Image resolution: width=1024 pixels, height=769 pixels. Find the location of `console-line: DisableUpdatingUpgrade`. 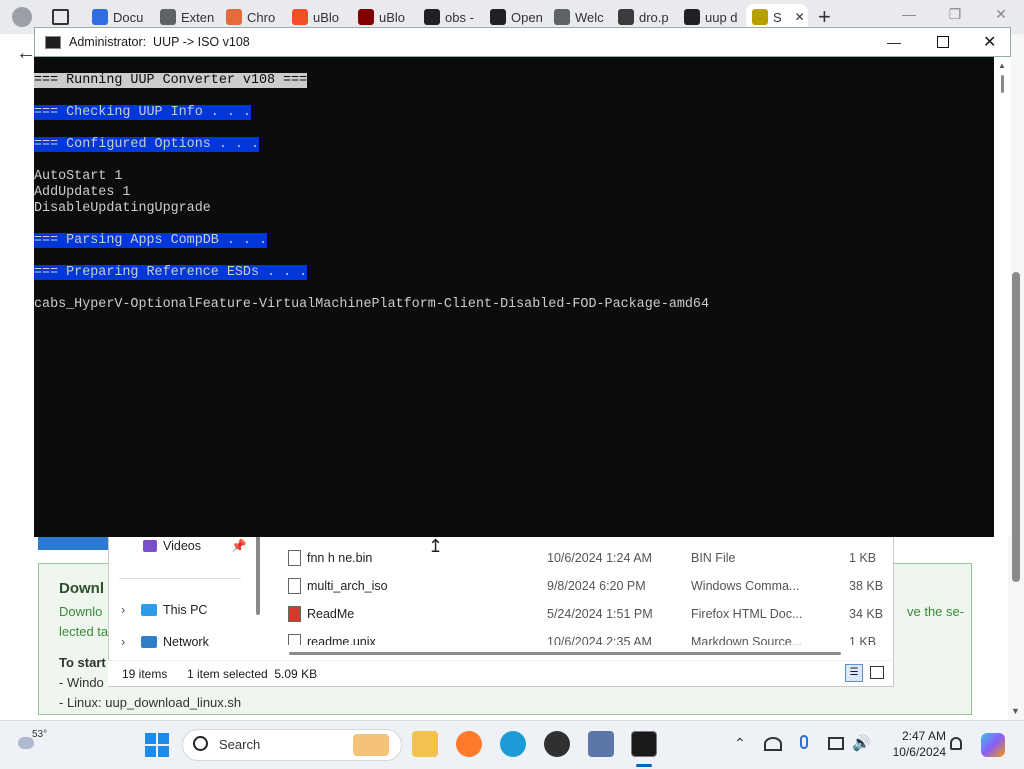

console-line: DisableUpdatingUpgrade is located at coordinates (122, 209).